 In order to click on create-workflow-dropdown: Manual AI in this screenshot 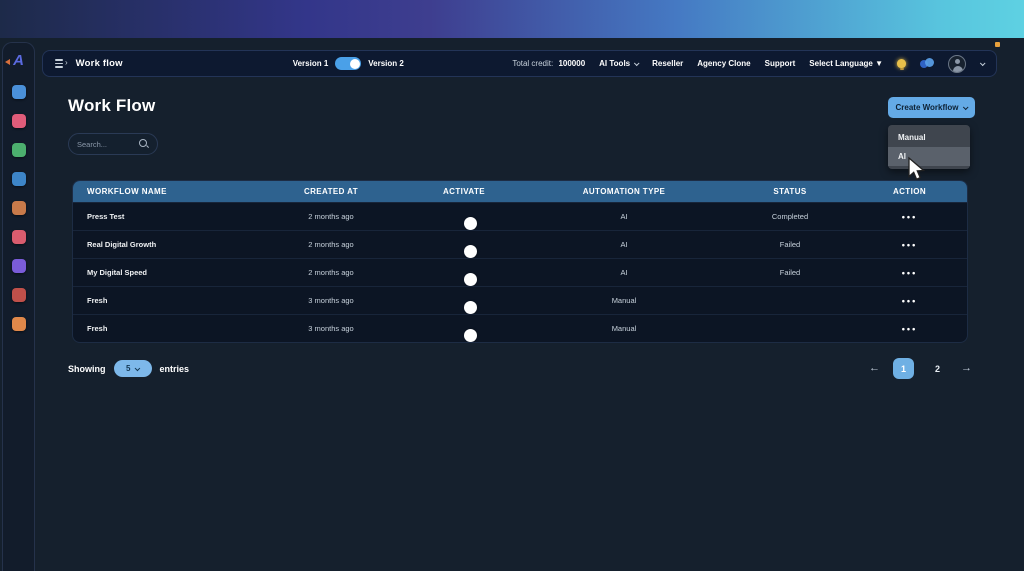, I will do `click(929, 147)`.